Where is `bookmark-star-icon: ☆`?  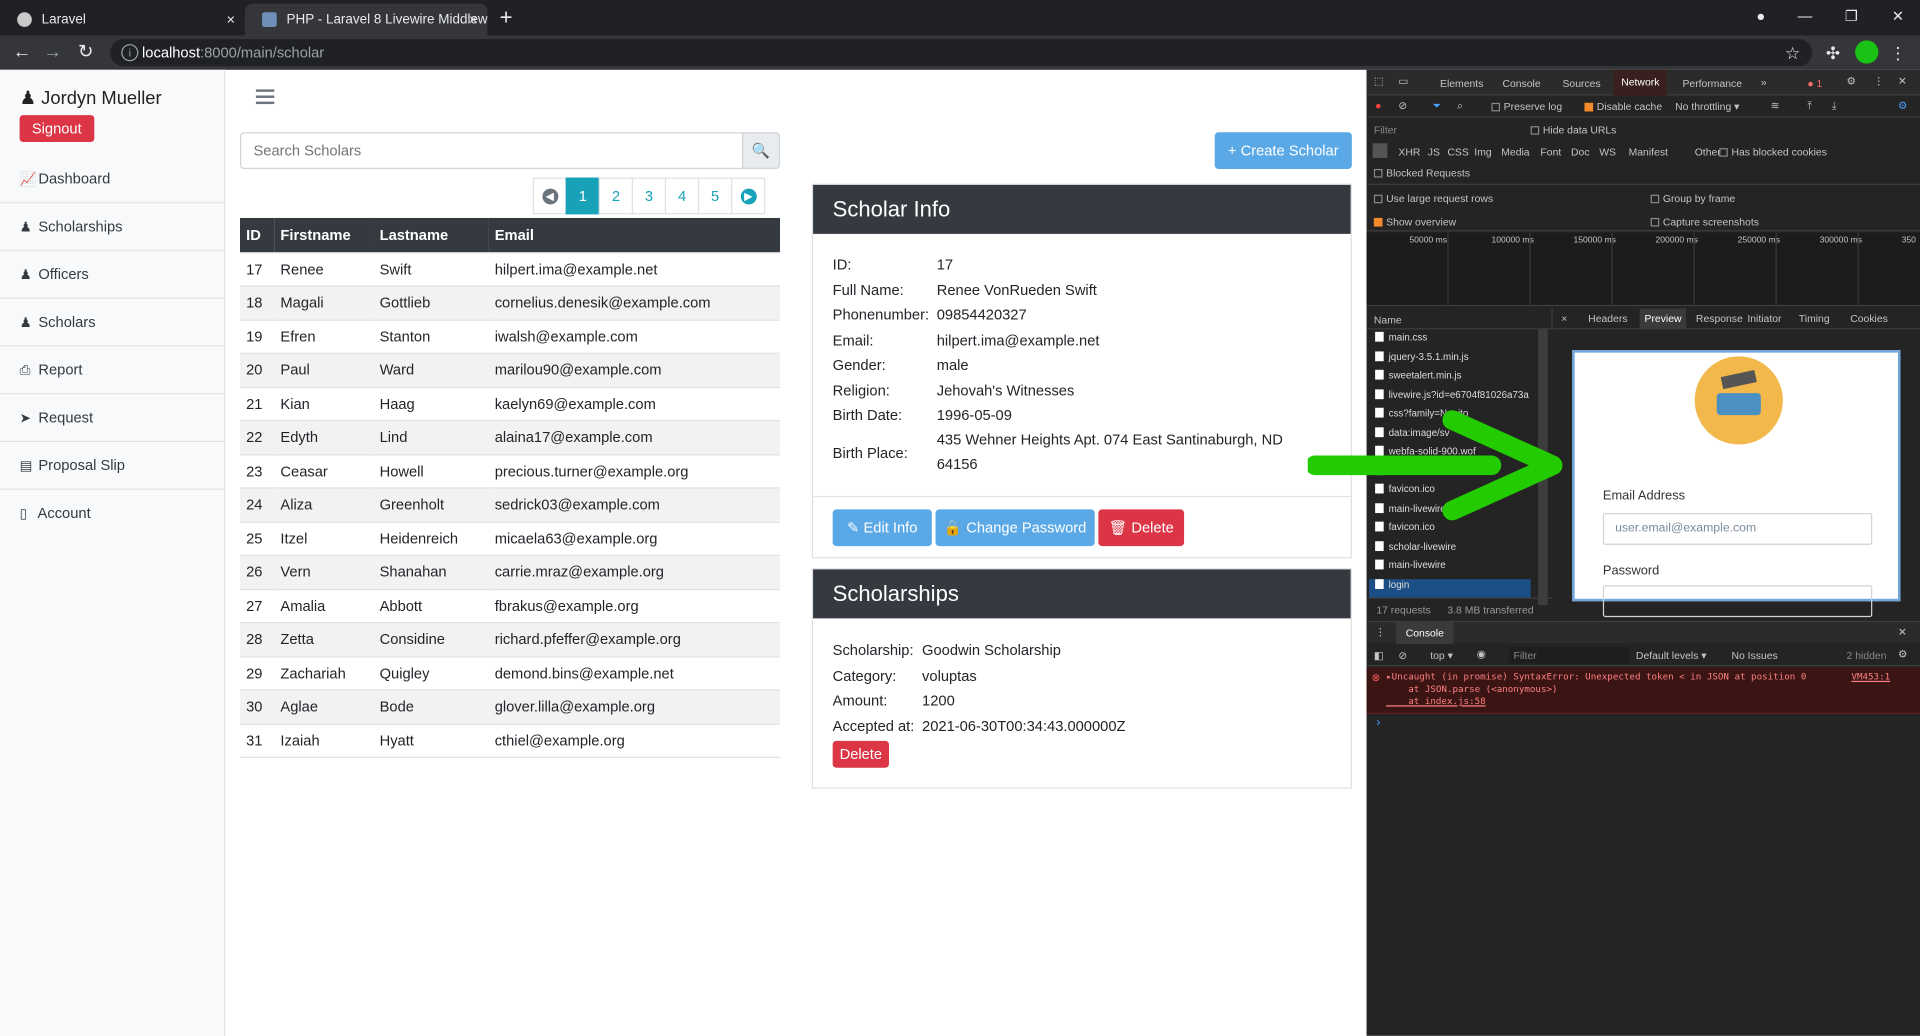 bookmark-star-icon: ☆ is located at coordinates (1792, 53).